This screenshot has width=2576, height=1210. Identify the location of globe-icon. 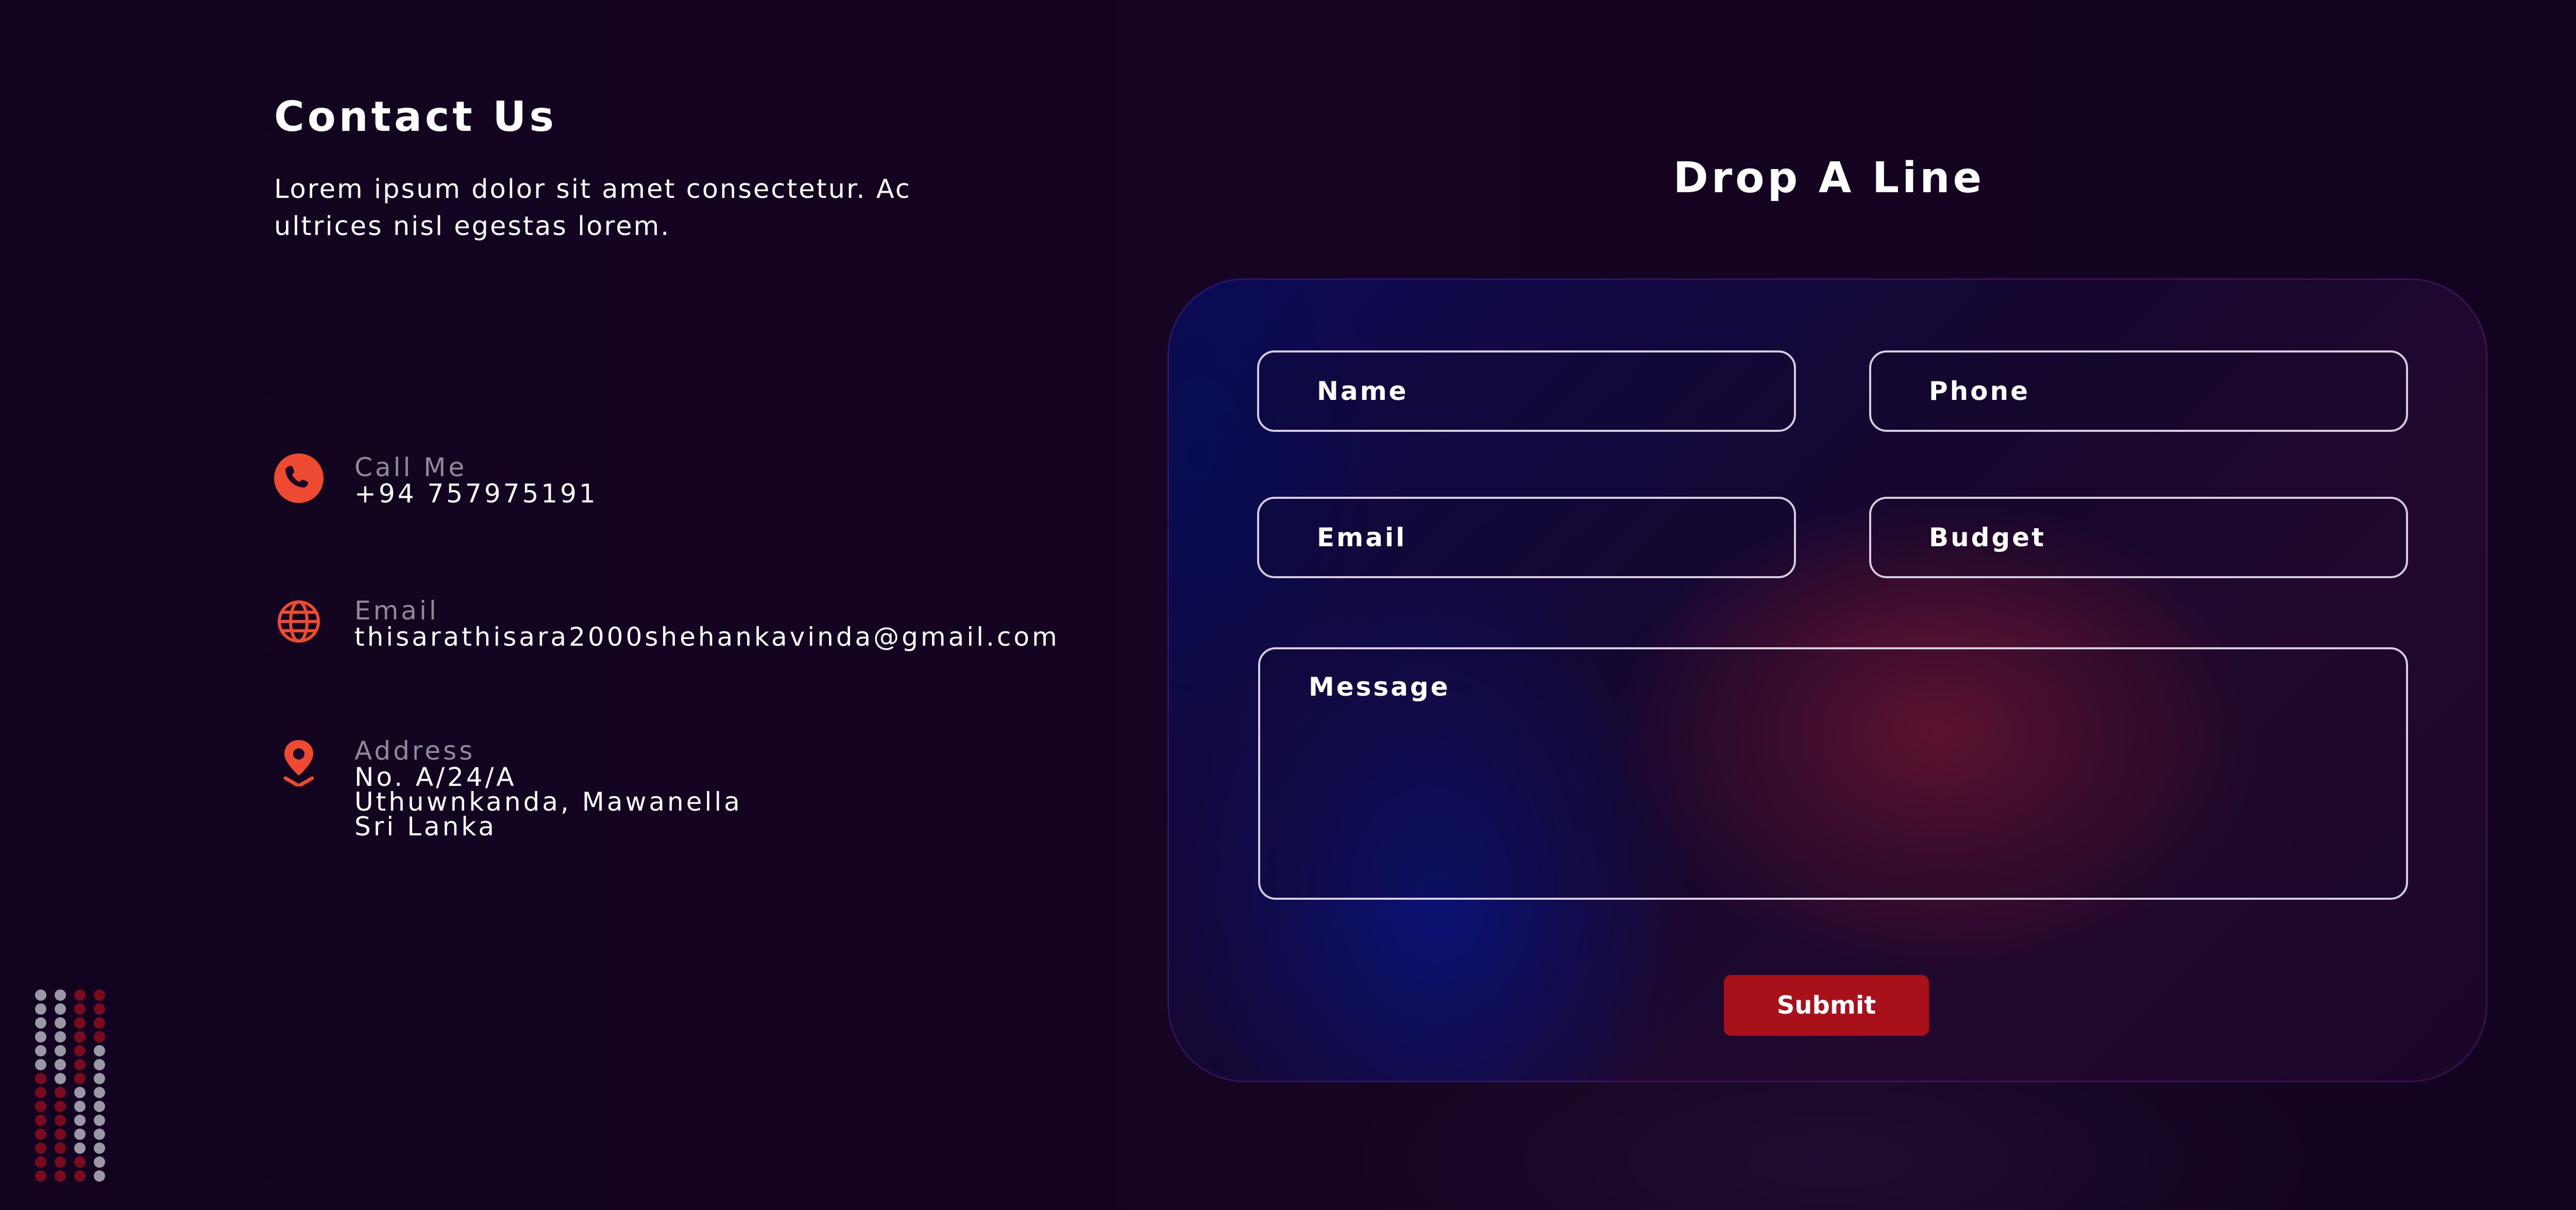
(299, 621).